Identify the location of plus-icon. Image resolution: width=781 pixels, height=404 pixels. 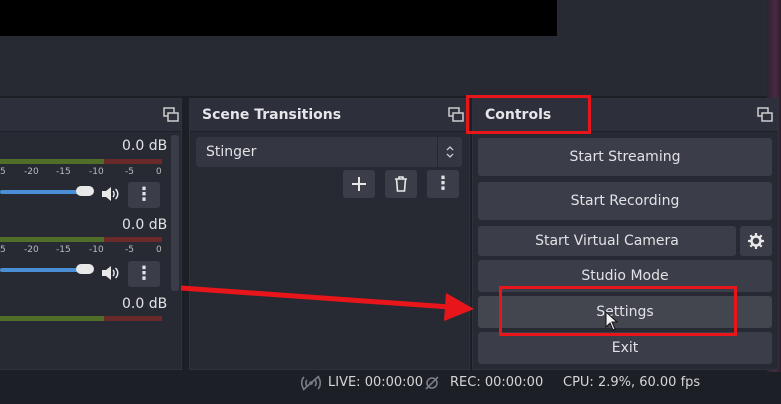
(359, 184).